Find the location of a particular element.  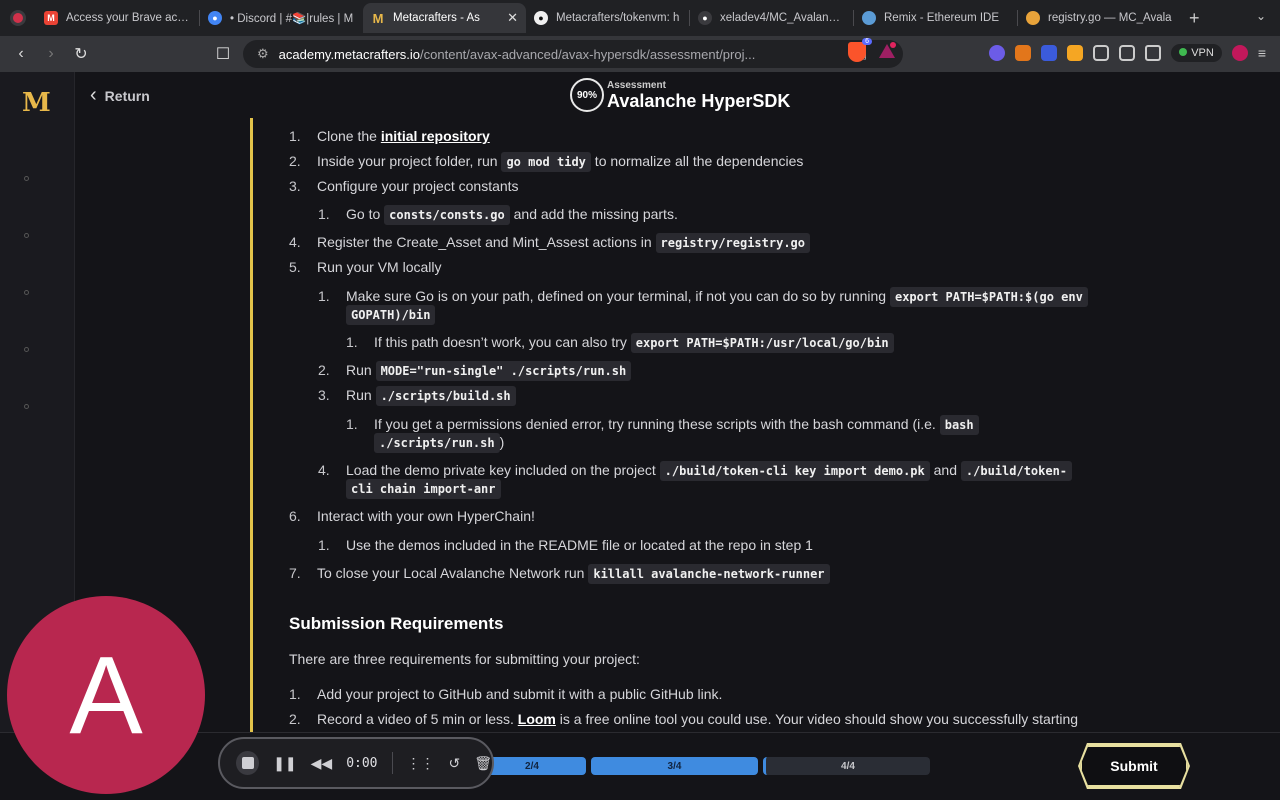

tab-title: xeladev4/MC_Avalanche is located at coordinates (782, 18).